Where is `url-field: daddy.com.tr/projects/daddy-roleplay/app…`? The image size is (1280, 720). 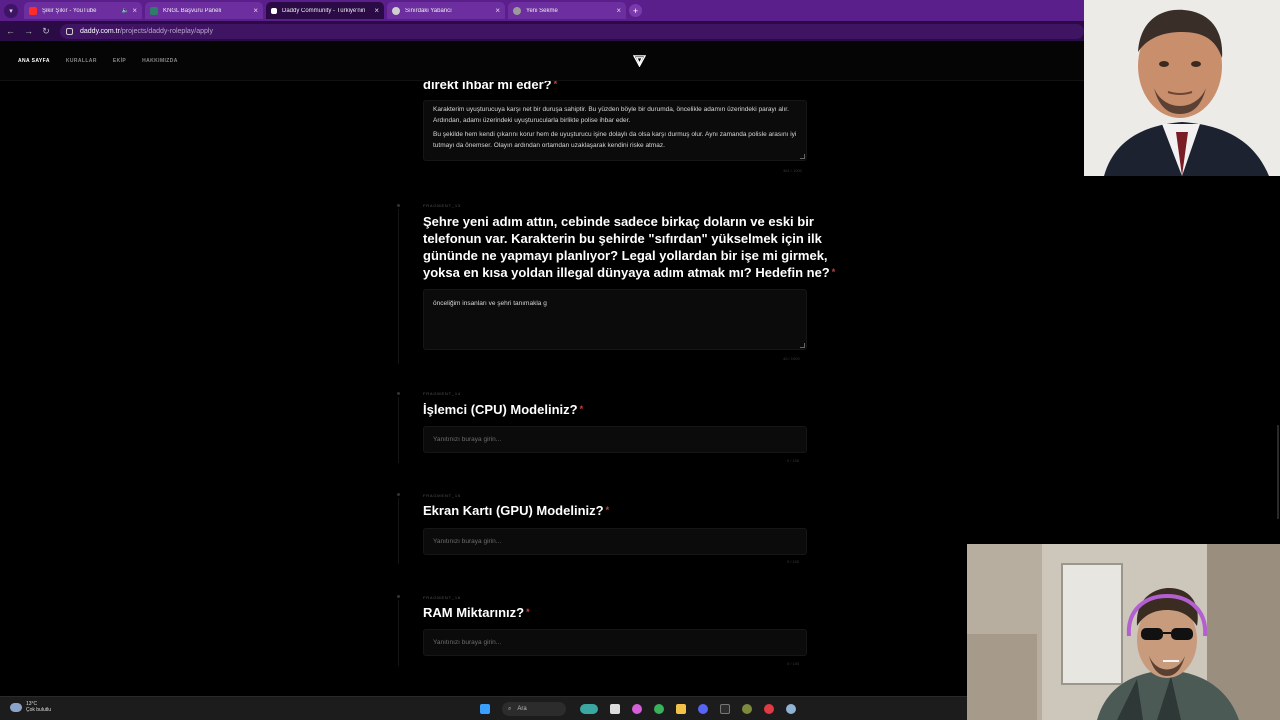 url-field: daddy.com.tr/projects/daddy-roleplay/app… is located at coordinates (572, 31).